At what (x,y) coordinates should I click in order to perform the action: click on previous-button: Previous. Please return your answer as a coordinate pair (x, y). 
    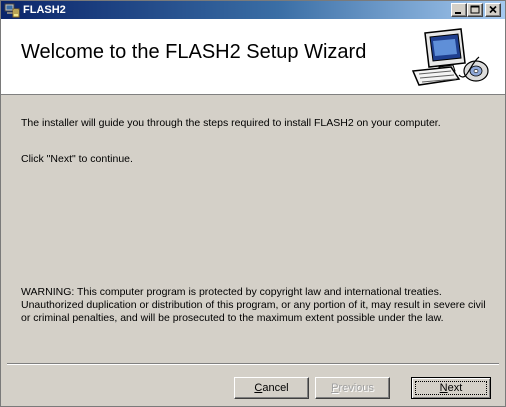
    Looking at the image, I should click on (352, 388).